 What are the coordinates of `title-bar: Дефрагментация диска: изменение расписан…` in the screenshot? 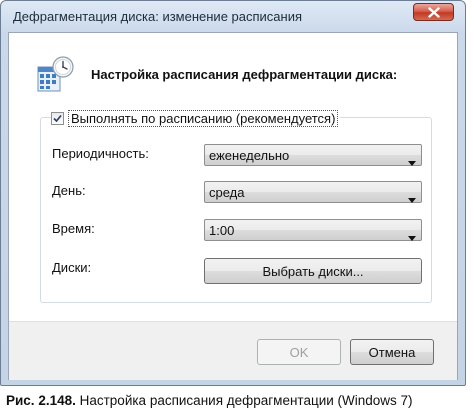 It's located at (233, 17).